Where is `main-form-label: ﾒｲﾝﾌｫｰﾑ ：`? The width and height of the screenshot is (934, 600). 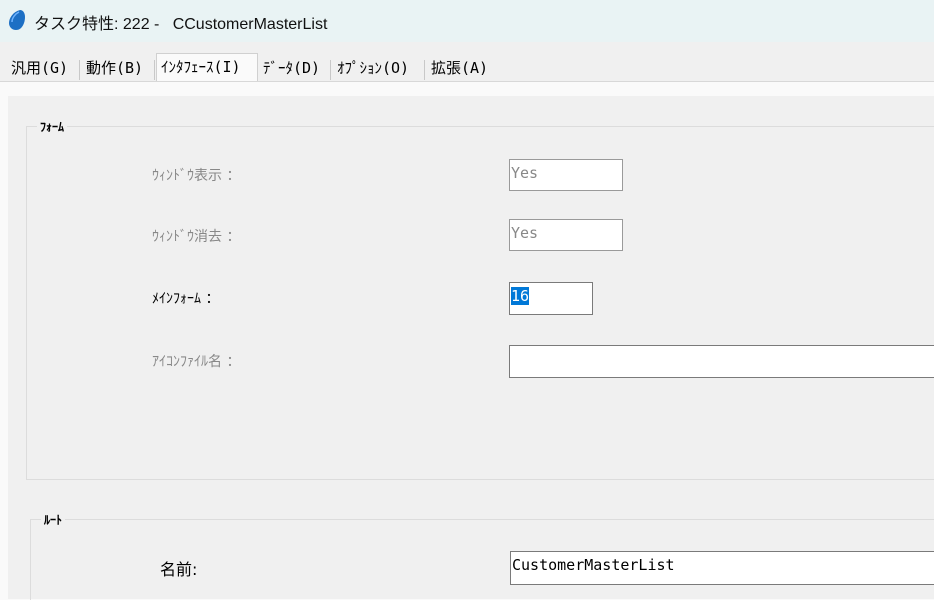
main-form-label: ﾒｲﾝﾌｫｰﾑ ： is located at coordinates (186, 299).